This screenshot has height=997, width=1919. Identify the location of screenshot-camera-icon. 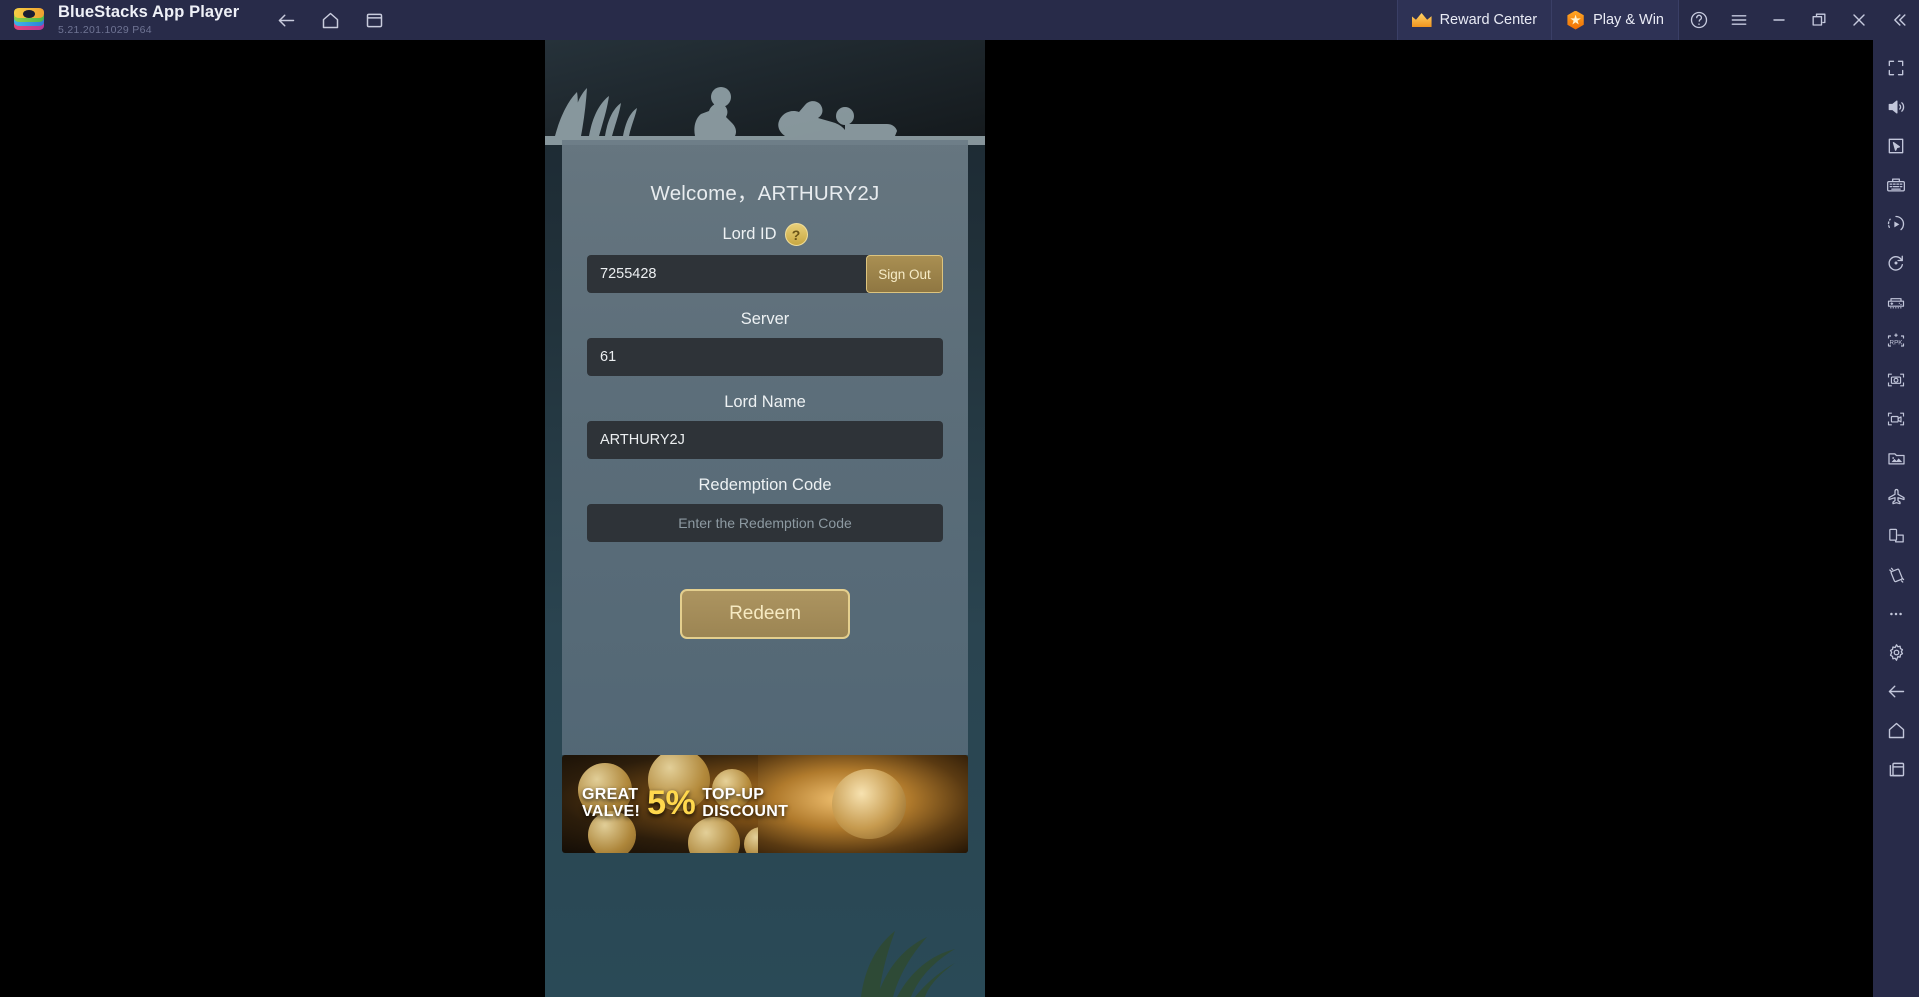
(1896, 379).